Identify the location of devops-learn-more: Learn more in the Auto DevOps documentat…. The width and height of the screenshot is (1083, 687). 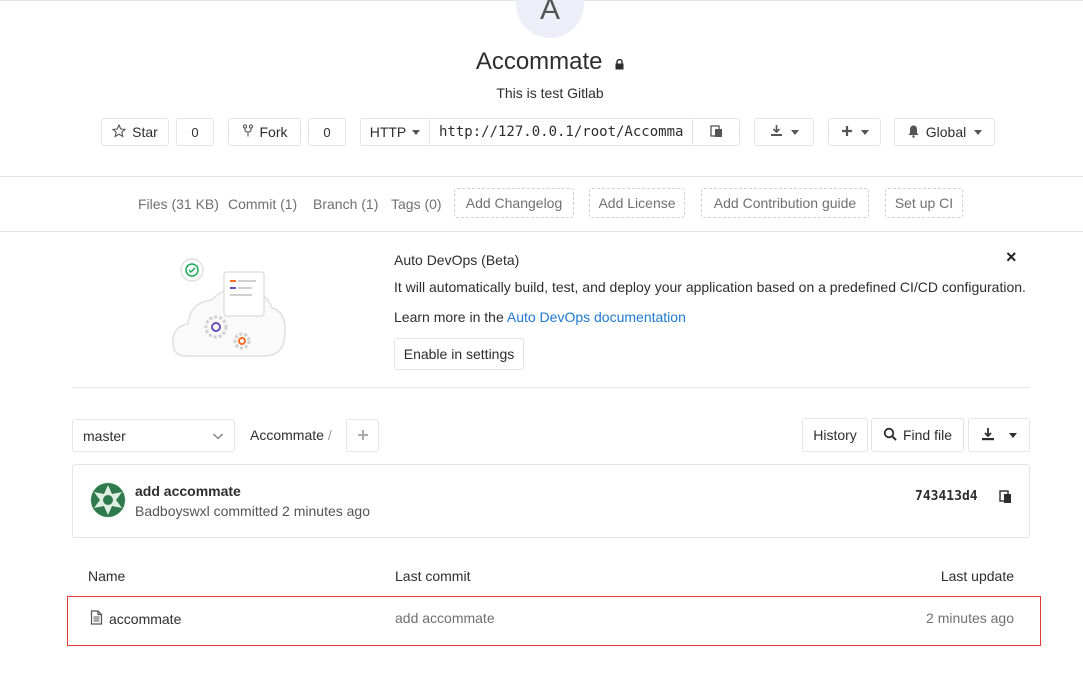
(540, 317).